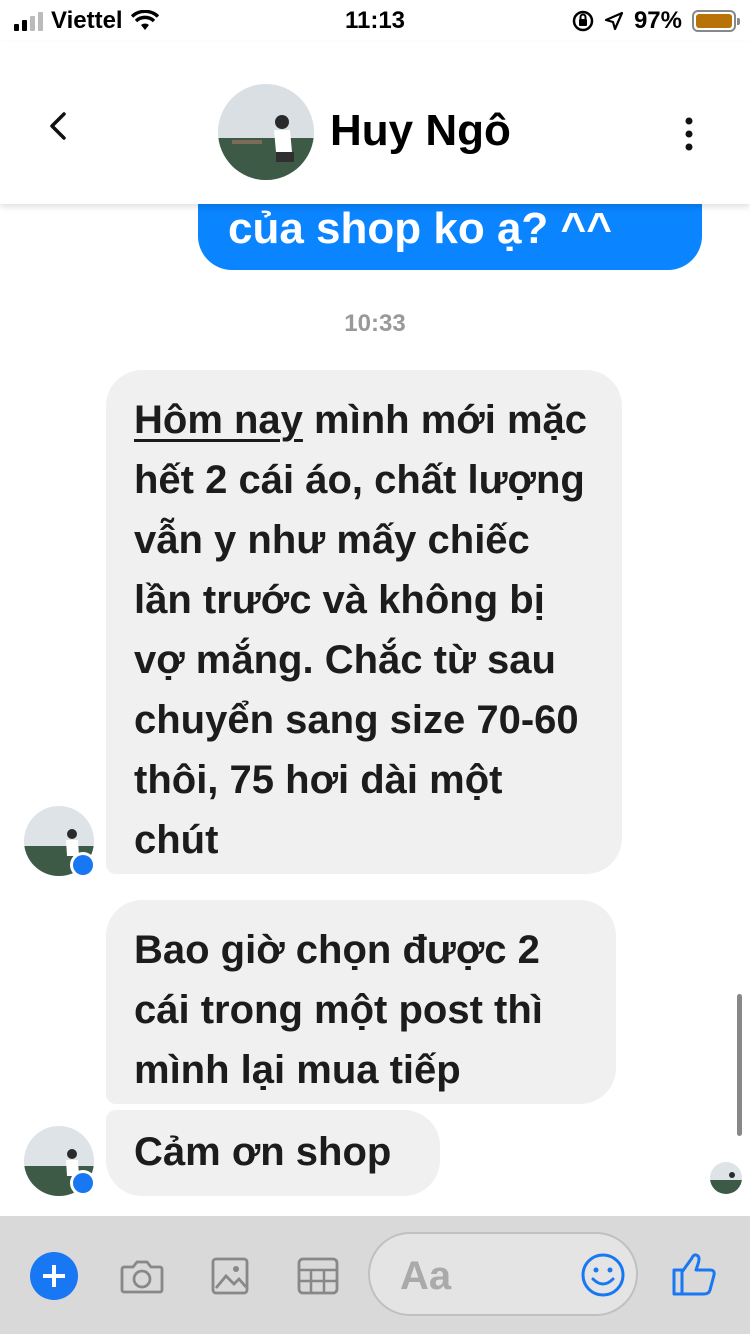  Describe the element at coordinates (420, 131) in the screenshot. I see `contact-name: Huy Ngô` at that location.